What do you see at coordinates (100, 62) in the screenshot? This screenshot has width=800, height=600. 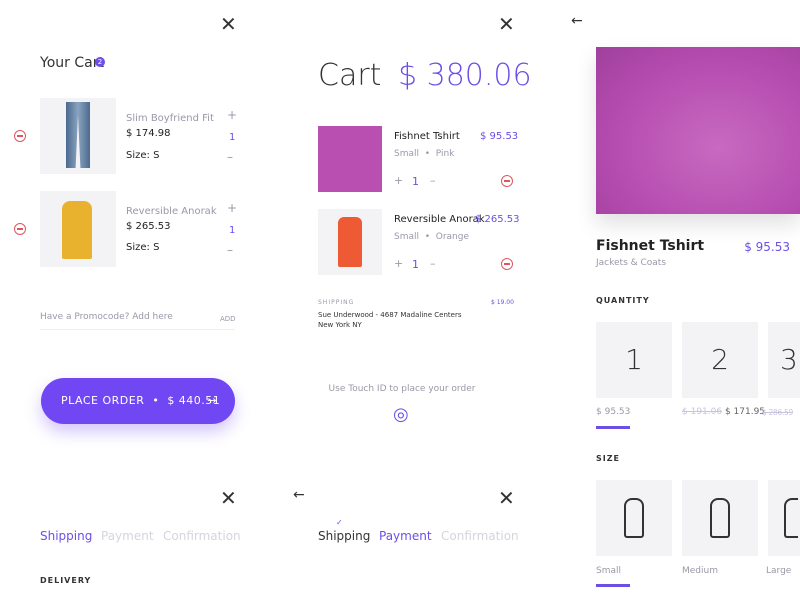 I see `cart-count-badge: 2` at bounding box center [100, 62].